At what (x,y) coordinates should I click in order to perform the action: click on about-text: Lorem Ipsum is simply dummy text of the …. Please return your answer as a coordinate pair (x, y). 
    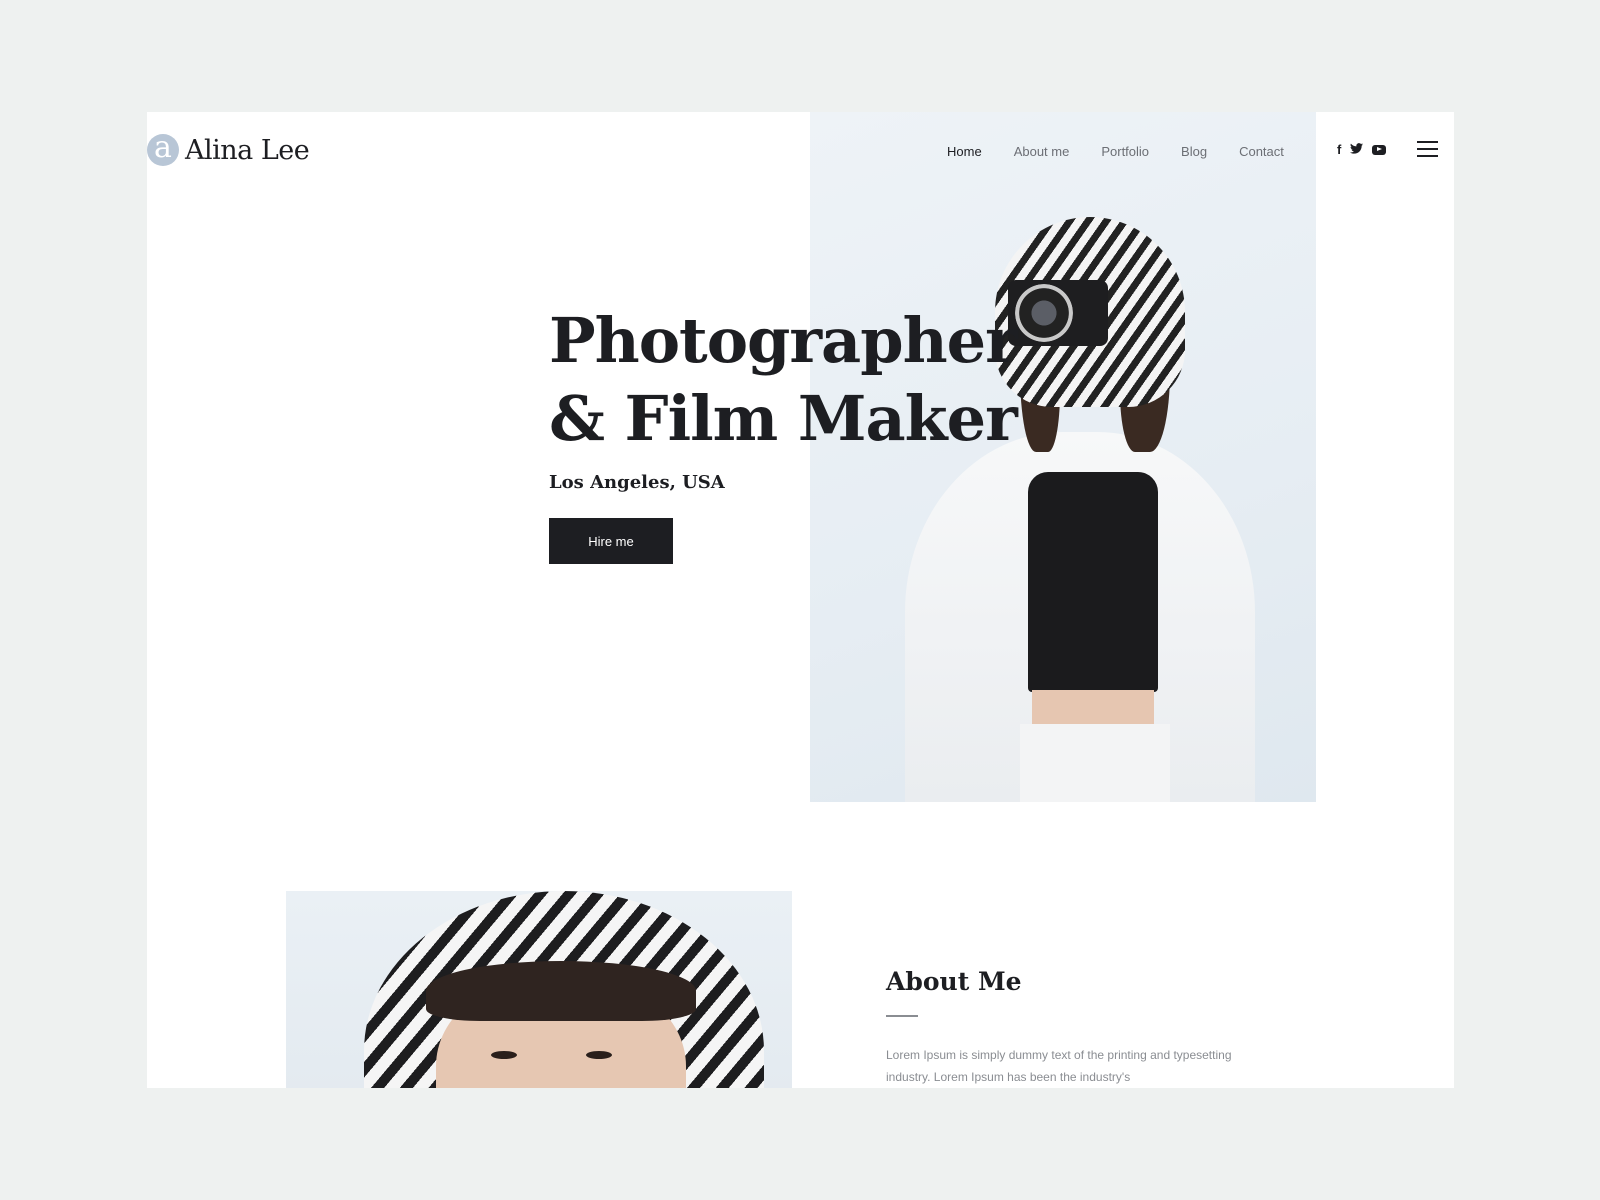
    Looking at the image, I should click on (1059, 1066).